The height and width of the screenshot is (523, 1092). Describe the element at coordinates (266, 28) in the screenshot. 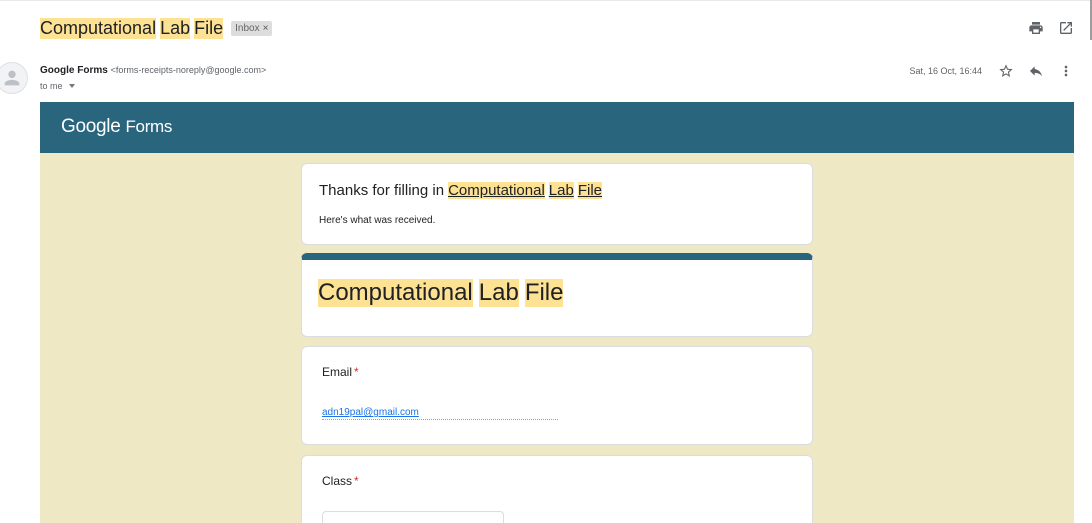

I see `remove-label-button: ×` at that location.